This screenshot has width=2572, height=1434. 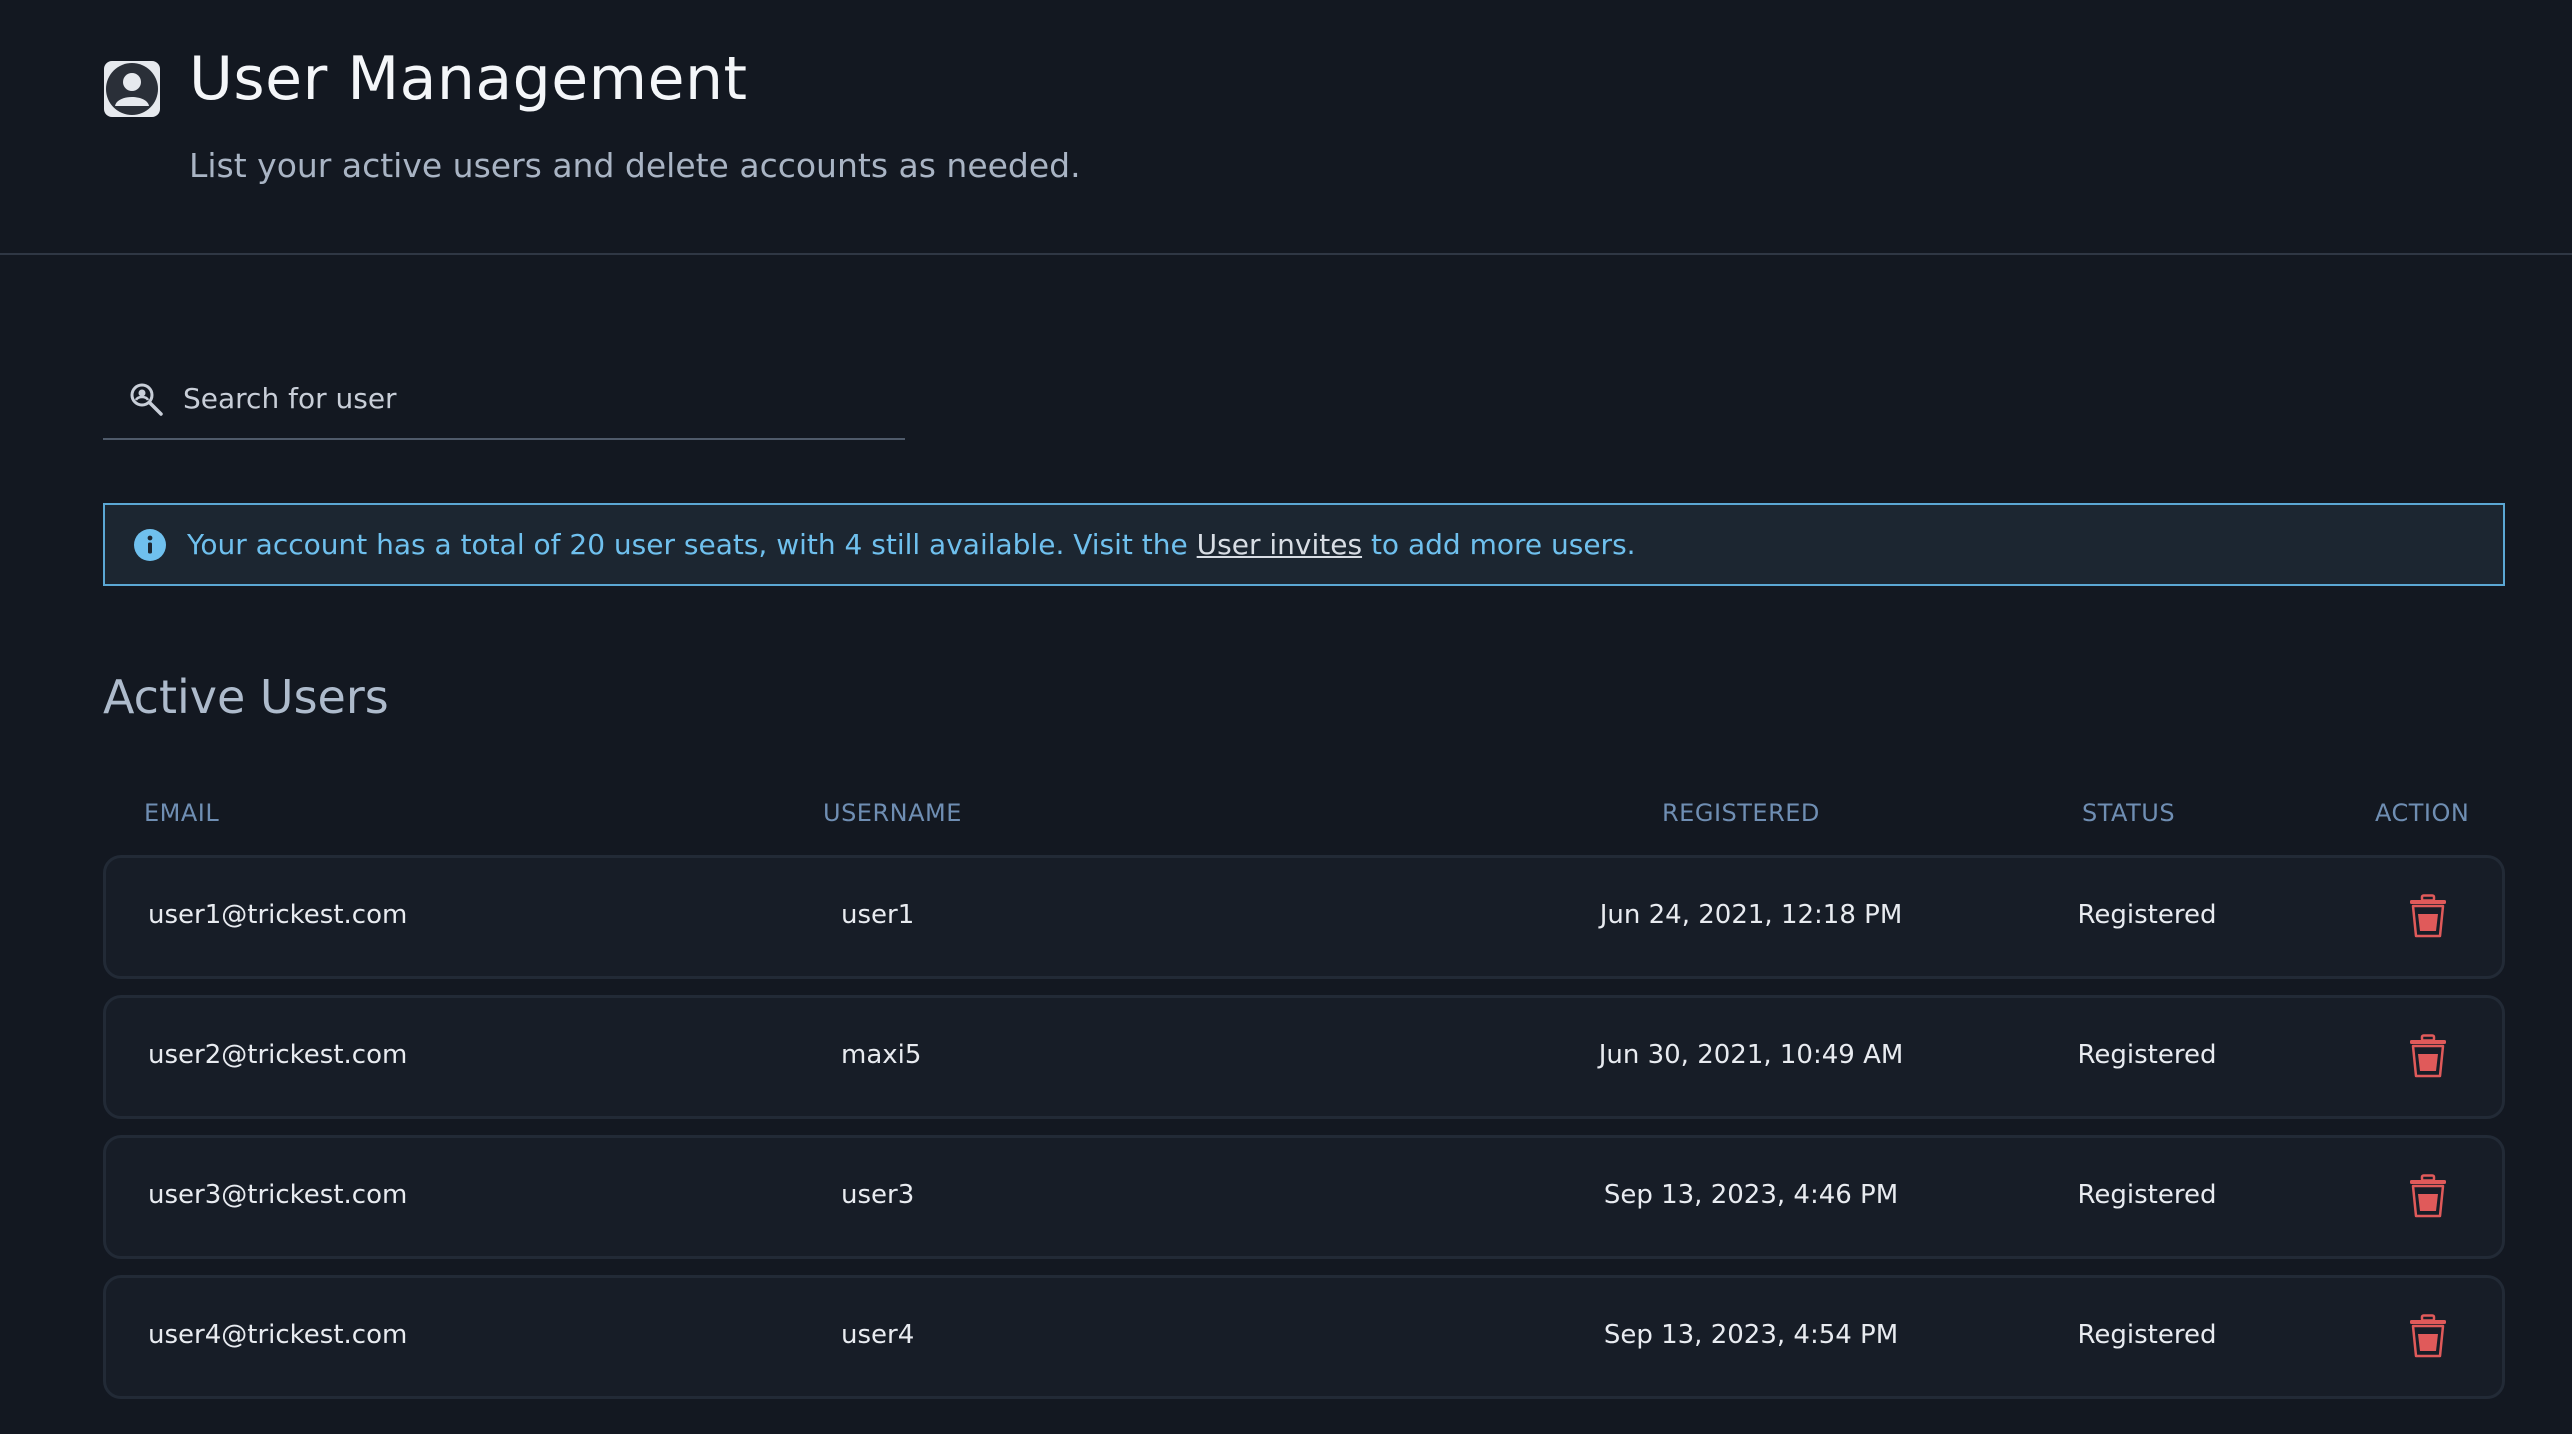 What do you see at coordinates (878, 1195) in the screenshot?
I see `row-username: user3` at bounding box center [878, 1195].